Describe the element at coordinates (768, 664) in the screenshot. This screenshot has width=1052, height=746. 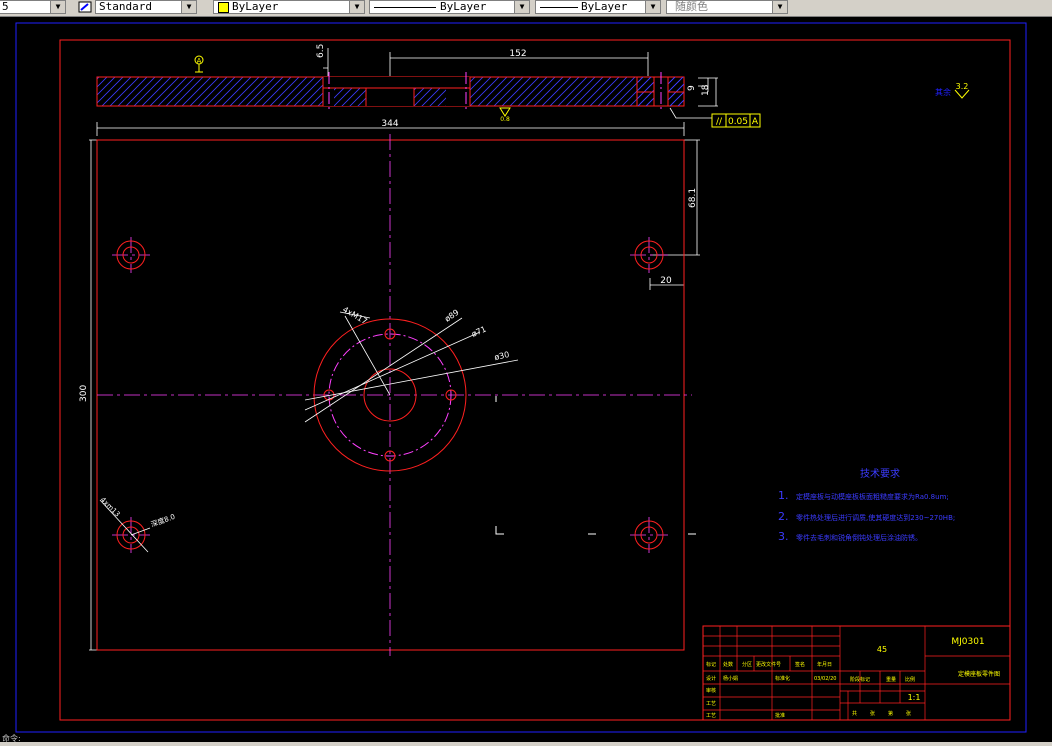
I see `svg-text: 更改文件号` at that location.